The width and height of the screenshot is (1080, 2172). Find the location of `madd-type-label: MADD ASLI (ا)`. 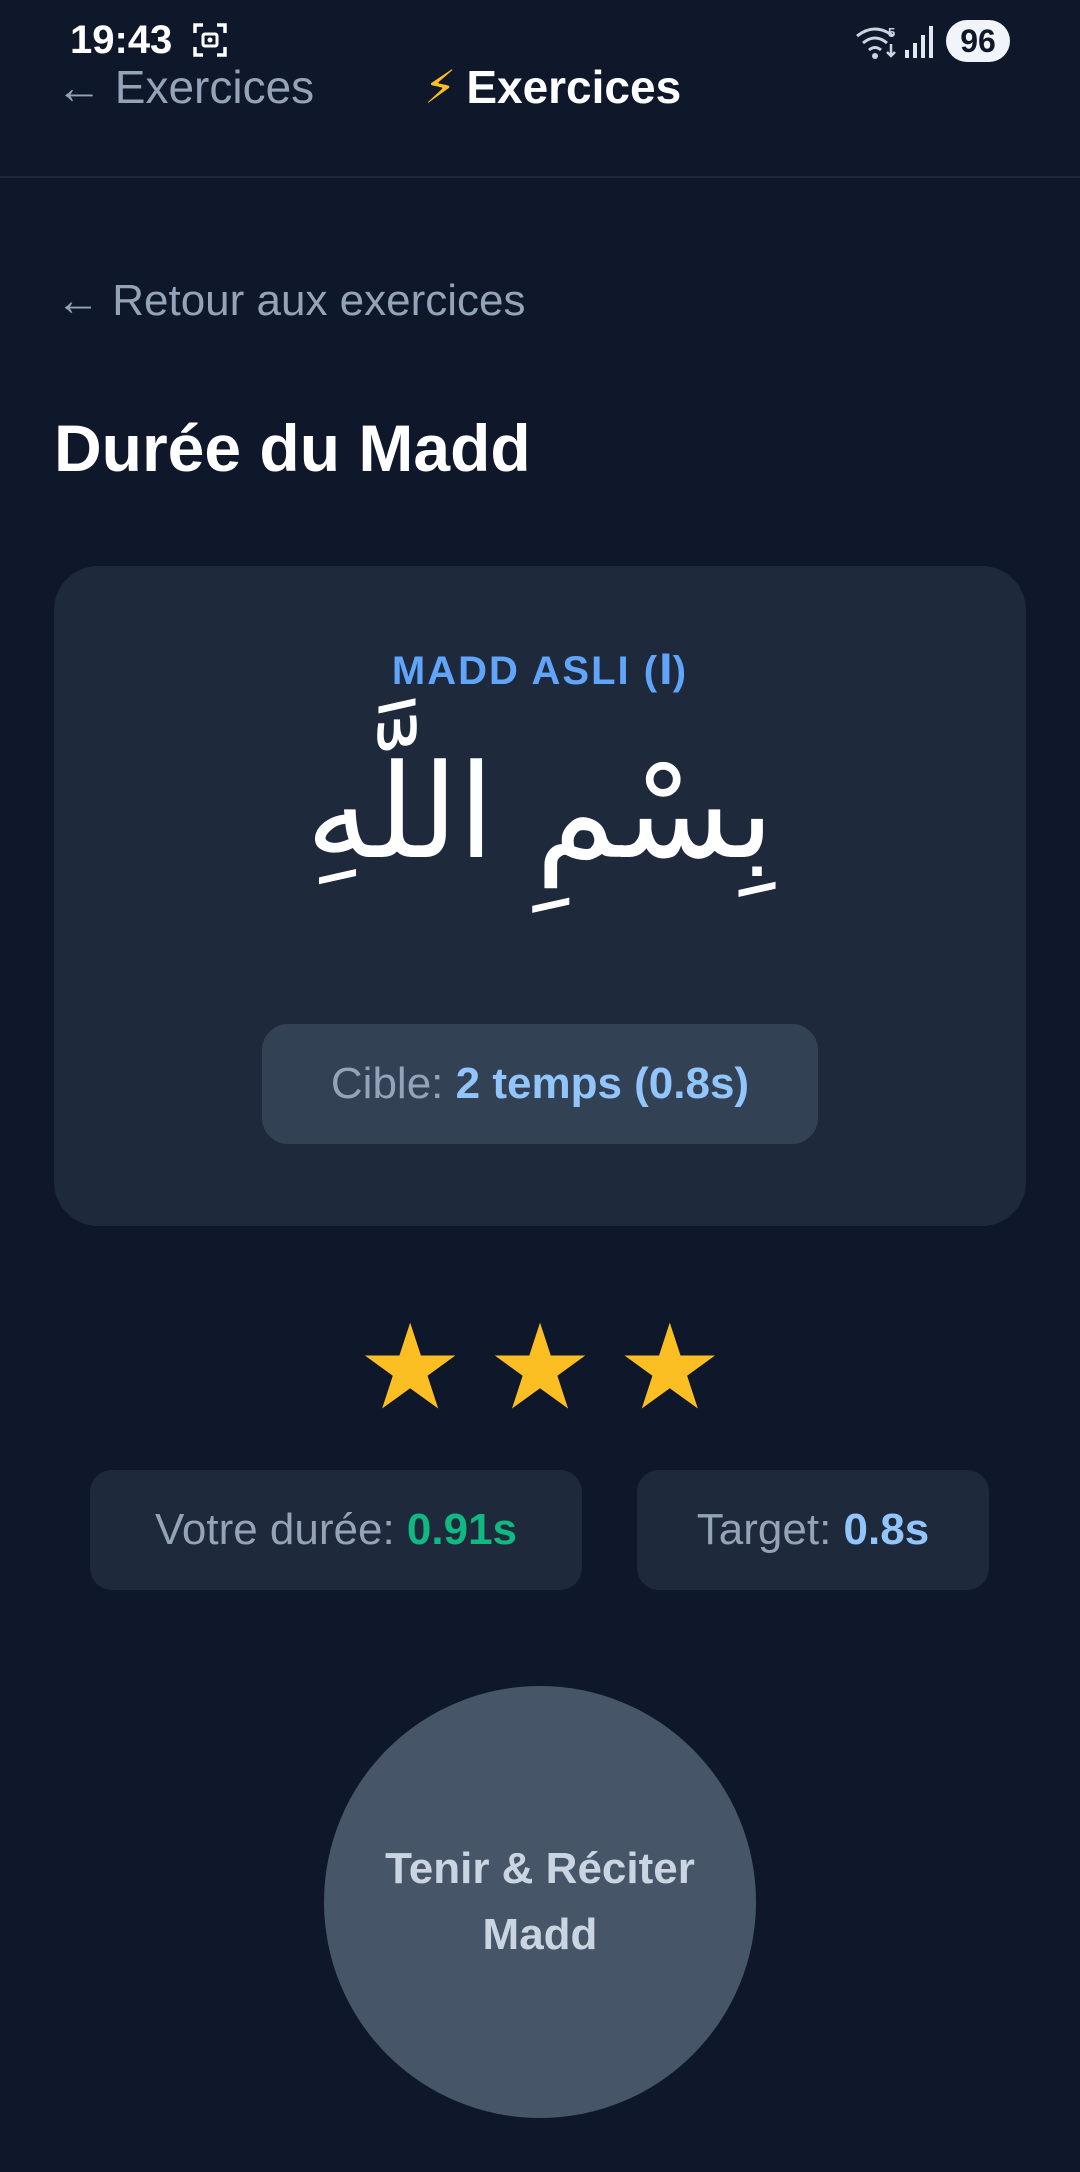

madd-type-label: MADD ASLI (ا) is located at coordinates (540, 671).